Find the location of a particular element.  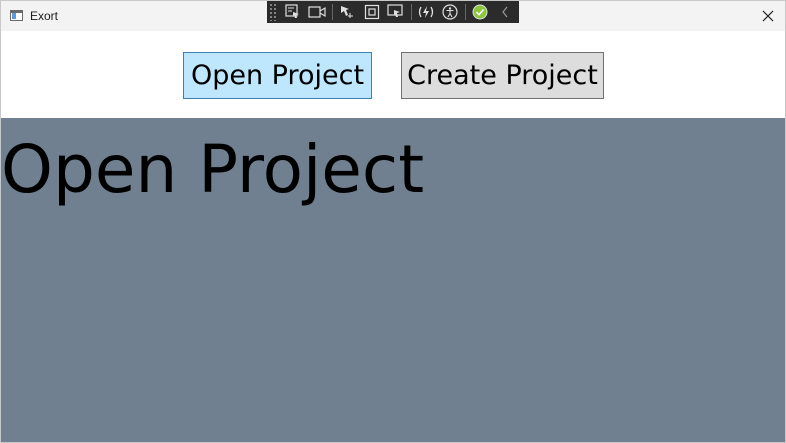

accessibility-icon is located at coordinates (450, 12).